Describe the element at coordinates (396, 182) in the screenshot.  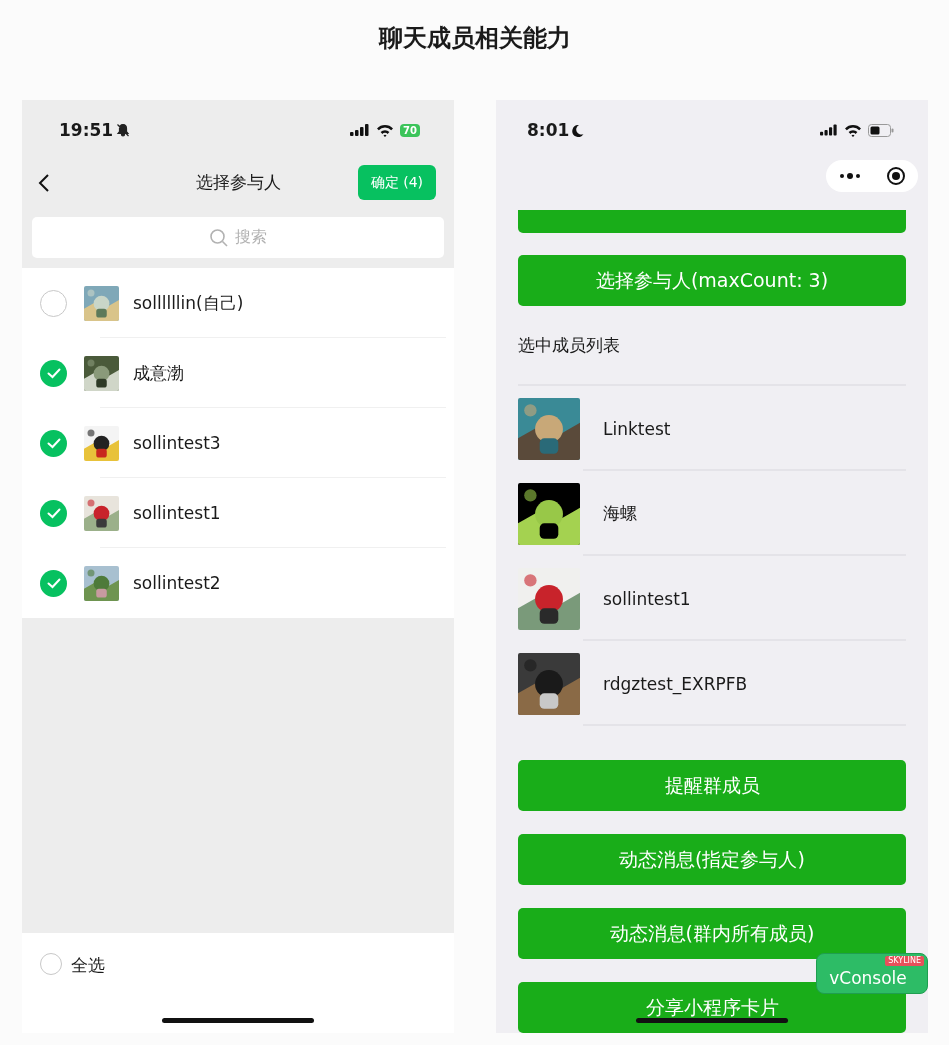
I see `confirm-button: 确定 (4)` at that location.